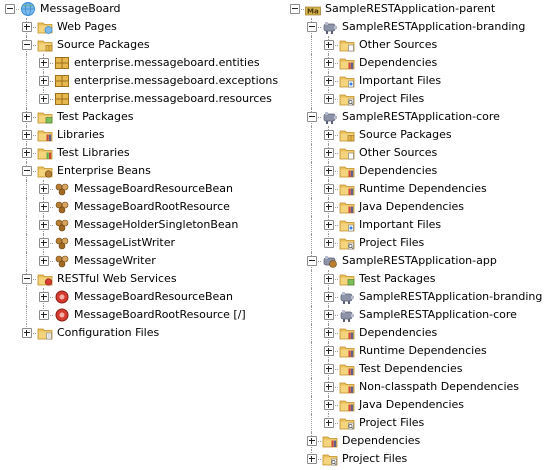 This screenshot has height=470, width=555. I want to click on tree-row-web-pages: Web Pages, so click(140, 27).